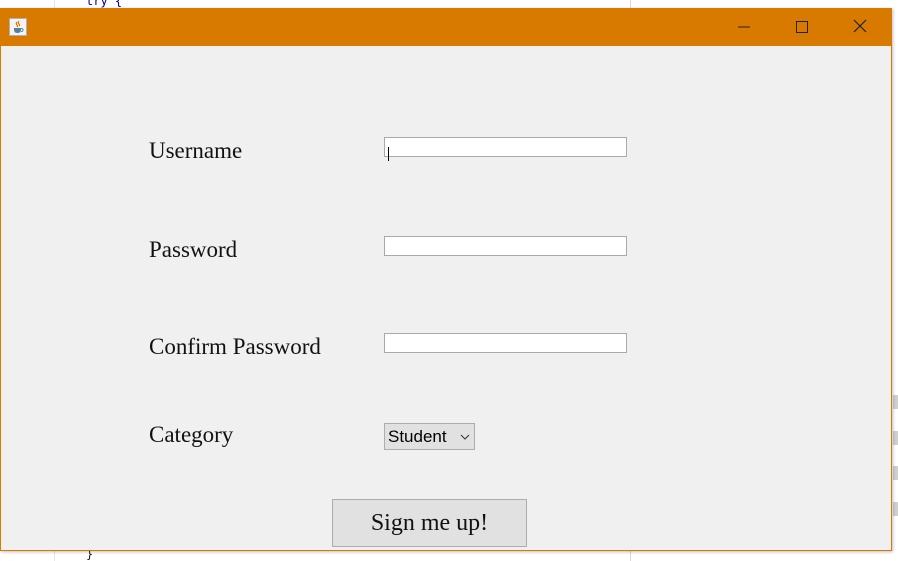 The height and width of the screenshot is (561, 898). What do you see at coordinates (388, 154) in the screenshot?
I see `text-caret` at bounding box center [388, 154].